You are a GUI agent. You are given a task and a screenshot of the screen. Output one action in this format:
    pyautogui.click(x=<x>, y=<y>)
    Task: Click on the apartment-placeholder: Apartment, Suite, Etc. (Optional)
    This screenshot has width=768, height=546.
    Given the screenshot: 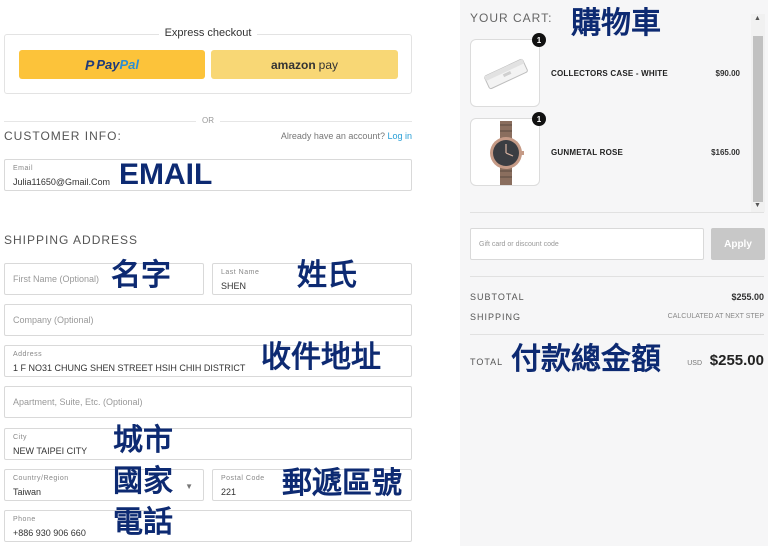 What is the action you would take?
    pyautogui.click(x=78, y=402)
    